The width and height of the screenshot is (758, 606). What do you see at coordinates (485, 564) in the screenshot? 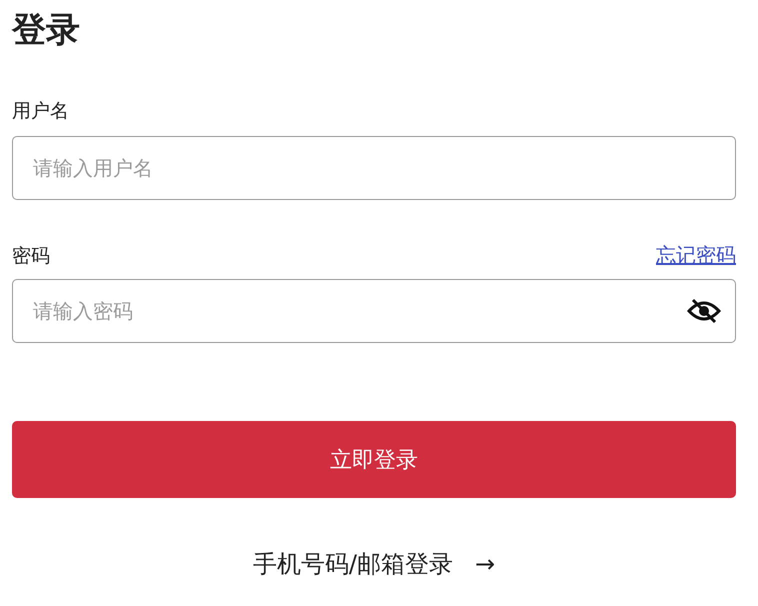
I see `arrow-icon: →` at bounding box center [485, 564].